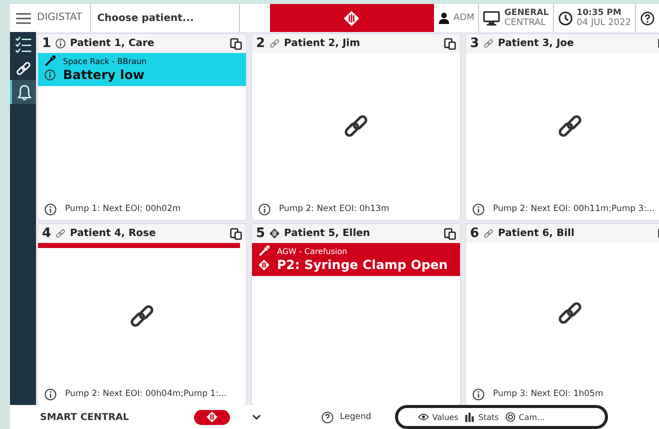  What do you see at coordinates (362, 264) in the screenshot?
I see `alert-message: P2: Syringe Clamp Open` at bounding box center [362, 264].